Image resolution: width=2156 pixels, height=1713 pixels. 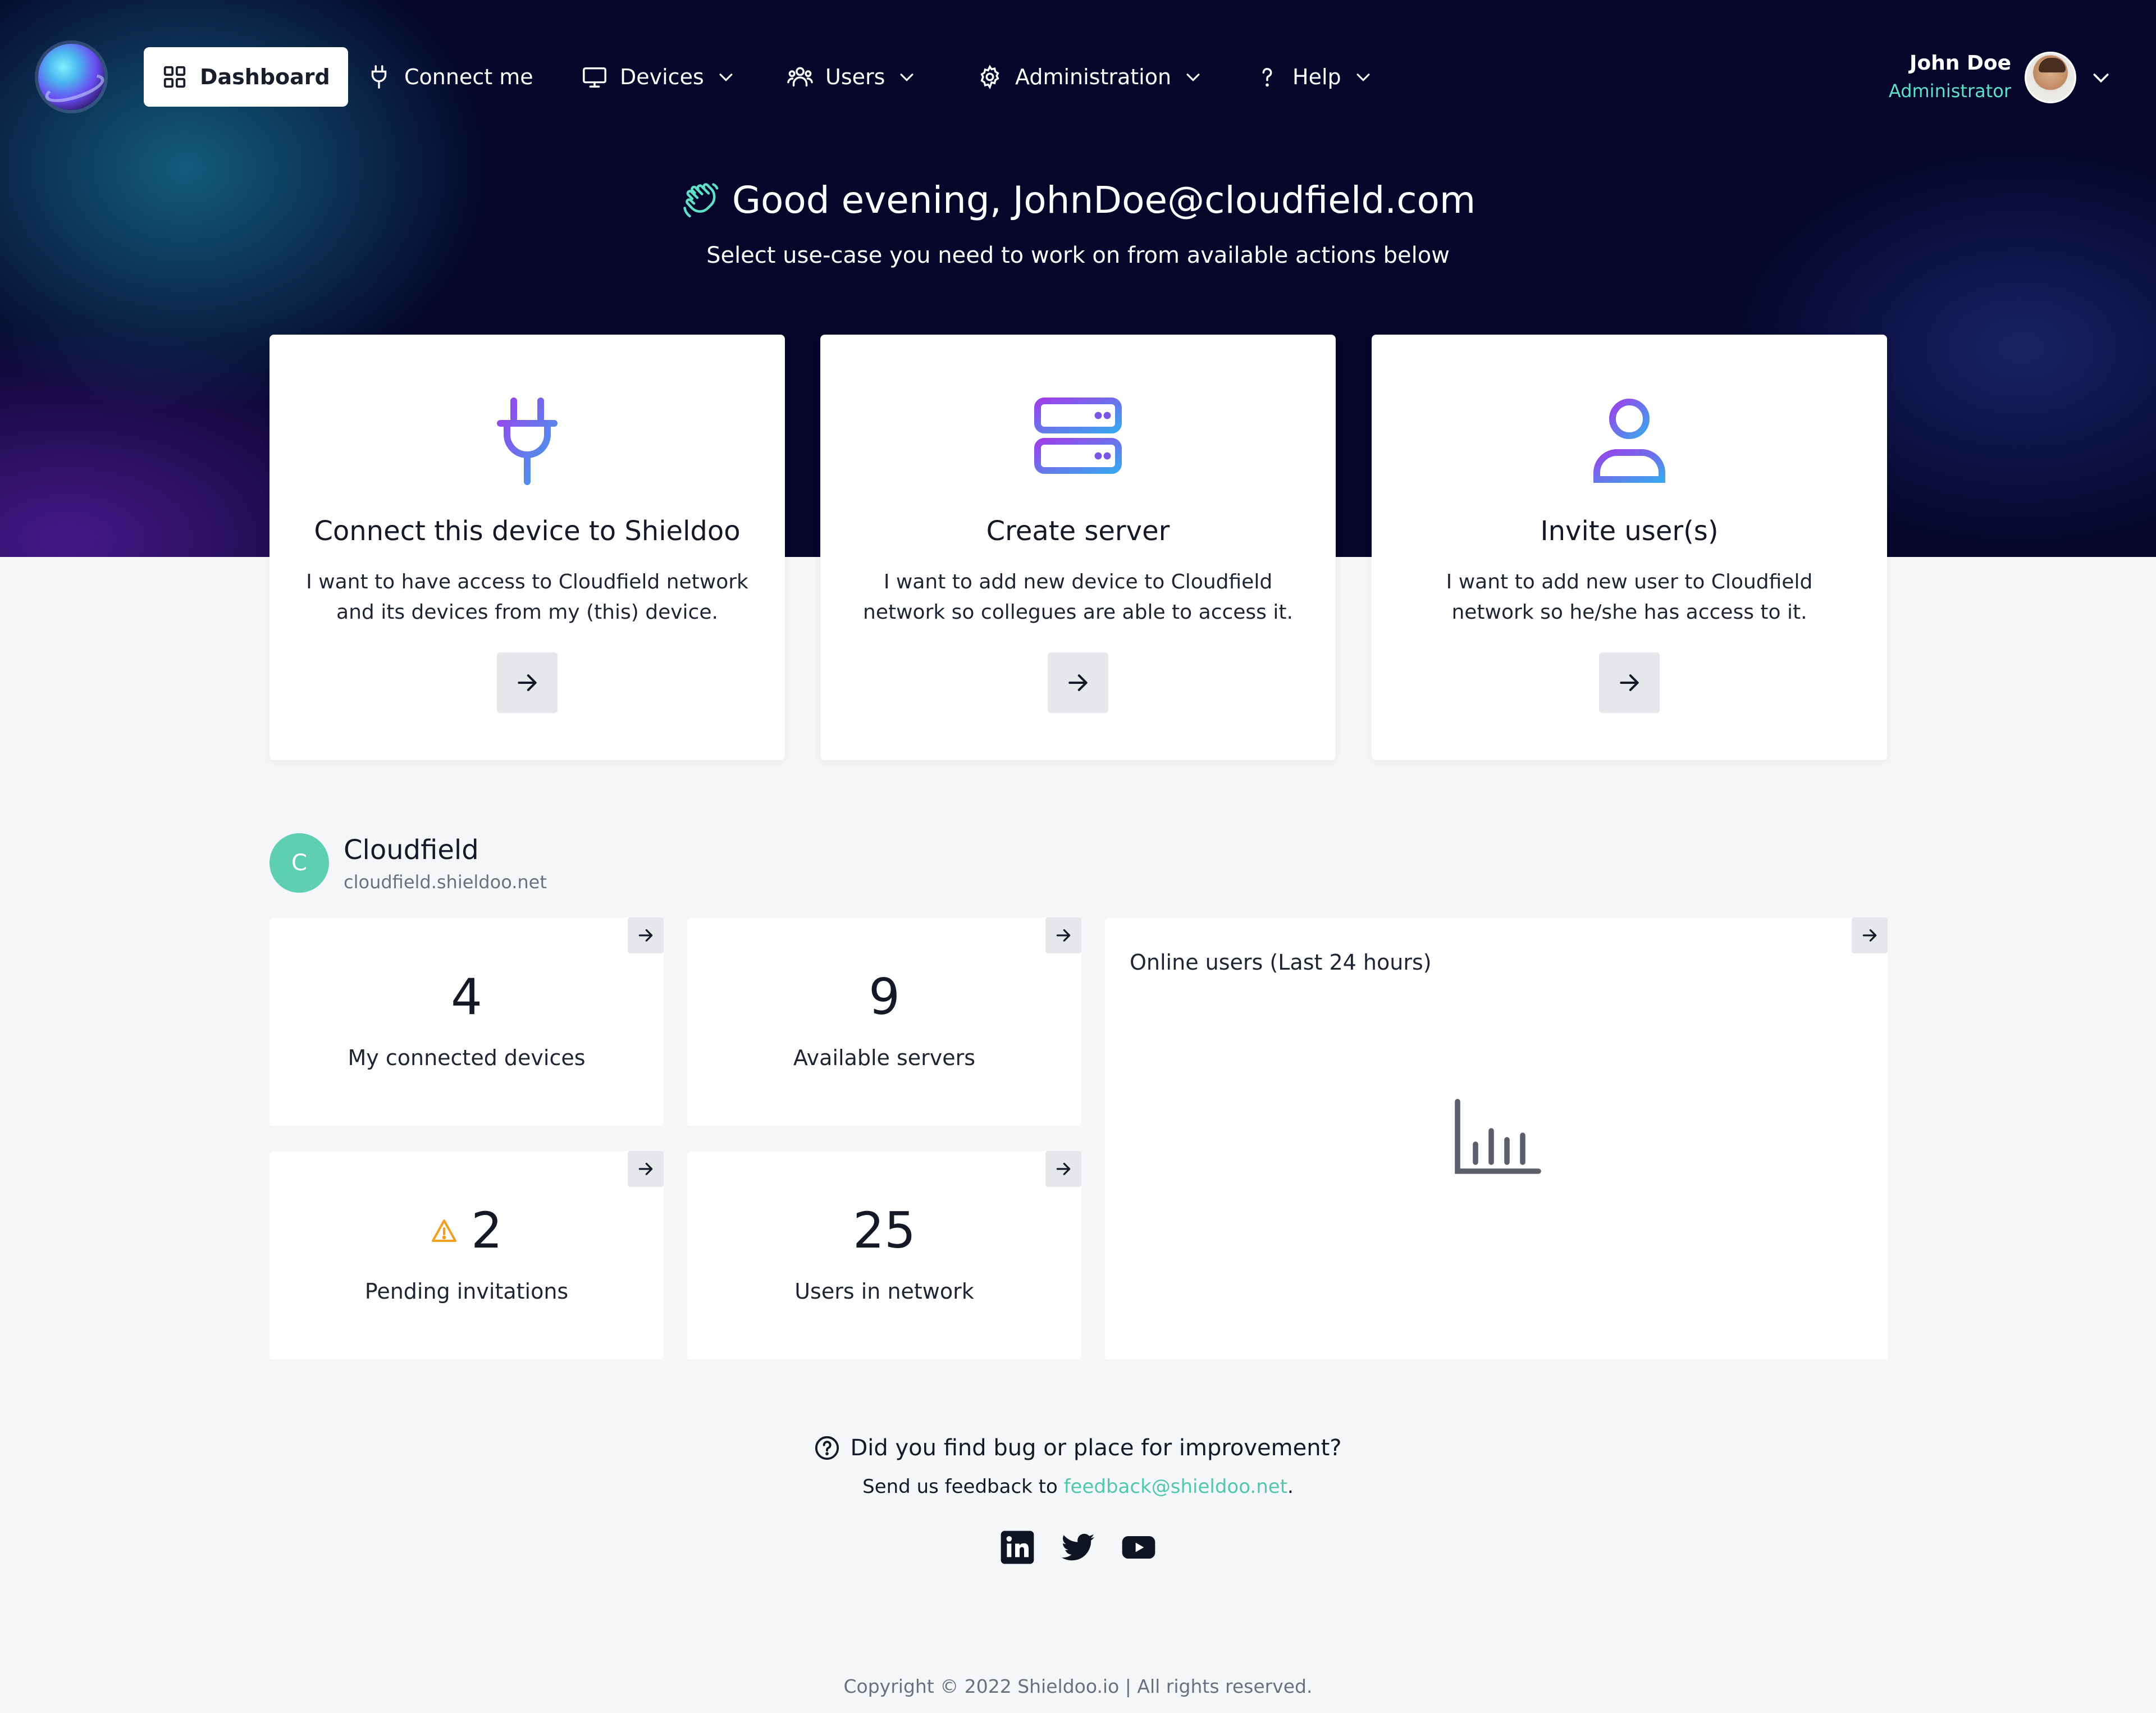 I want to click on stat-label: Available servers, so click(x=884, y=1057).